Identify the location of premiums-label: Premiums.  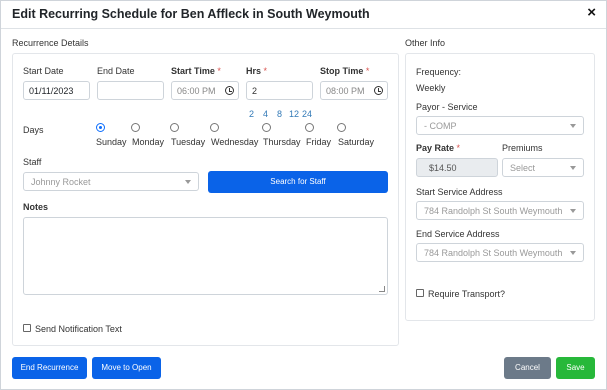
(522, 148).